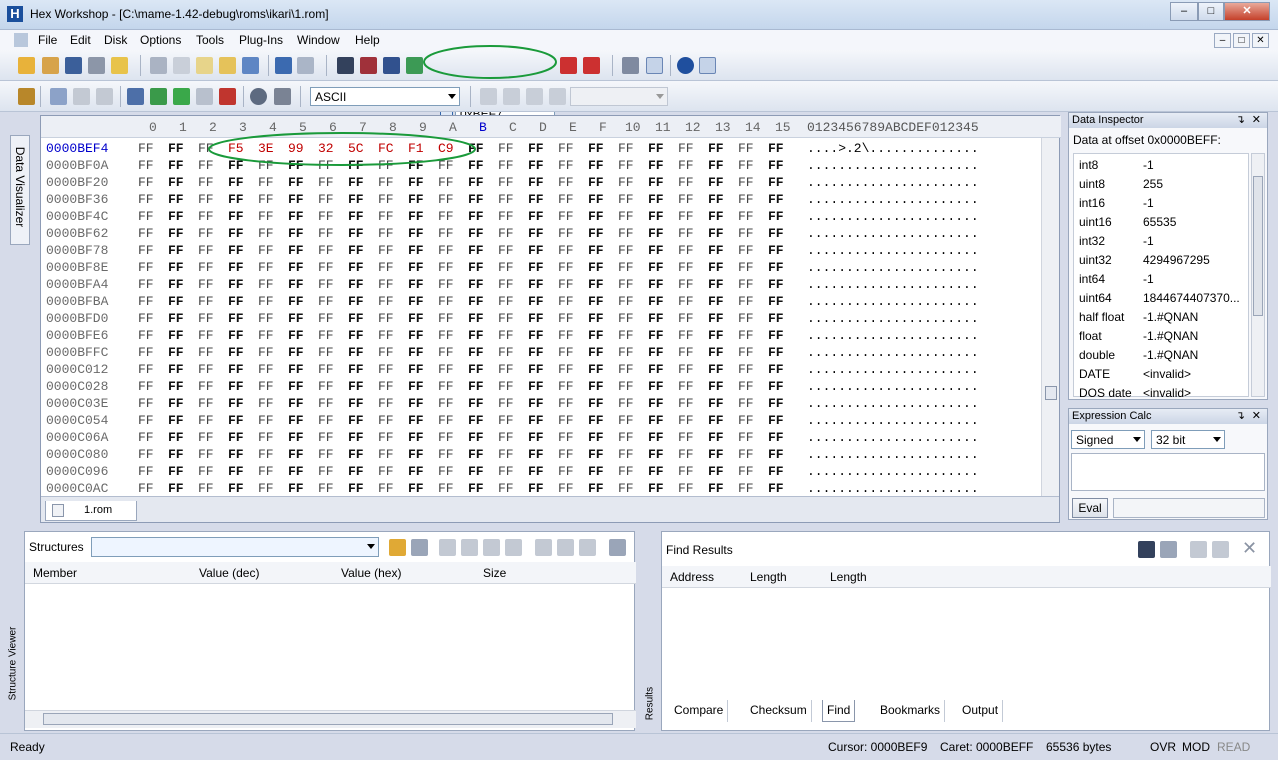 Image resolution: width=1278 pixels, height=760 pixels. I want to click on maximize-button: □, so click(1211, 11).